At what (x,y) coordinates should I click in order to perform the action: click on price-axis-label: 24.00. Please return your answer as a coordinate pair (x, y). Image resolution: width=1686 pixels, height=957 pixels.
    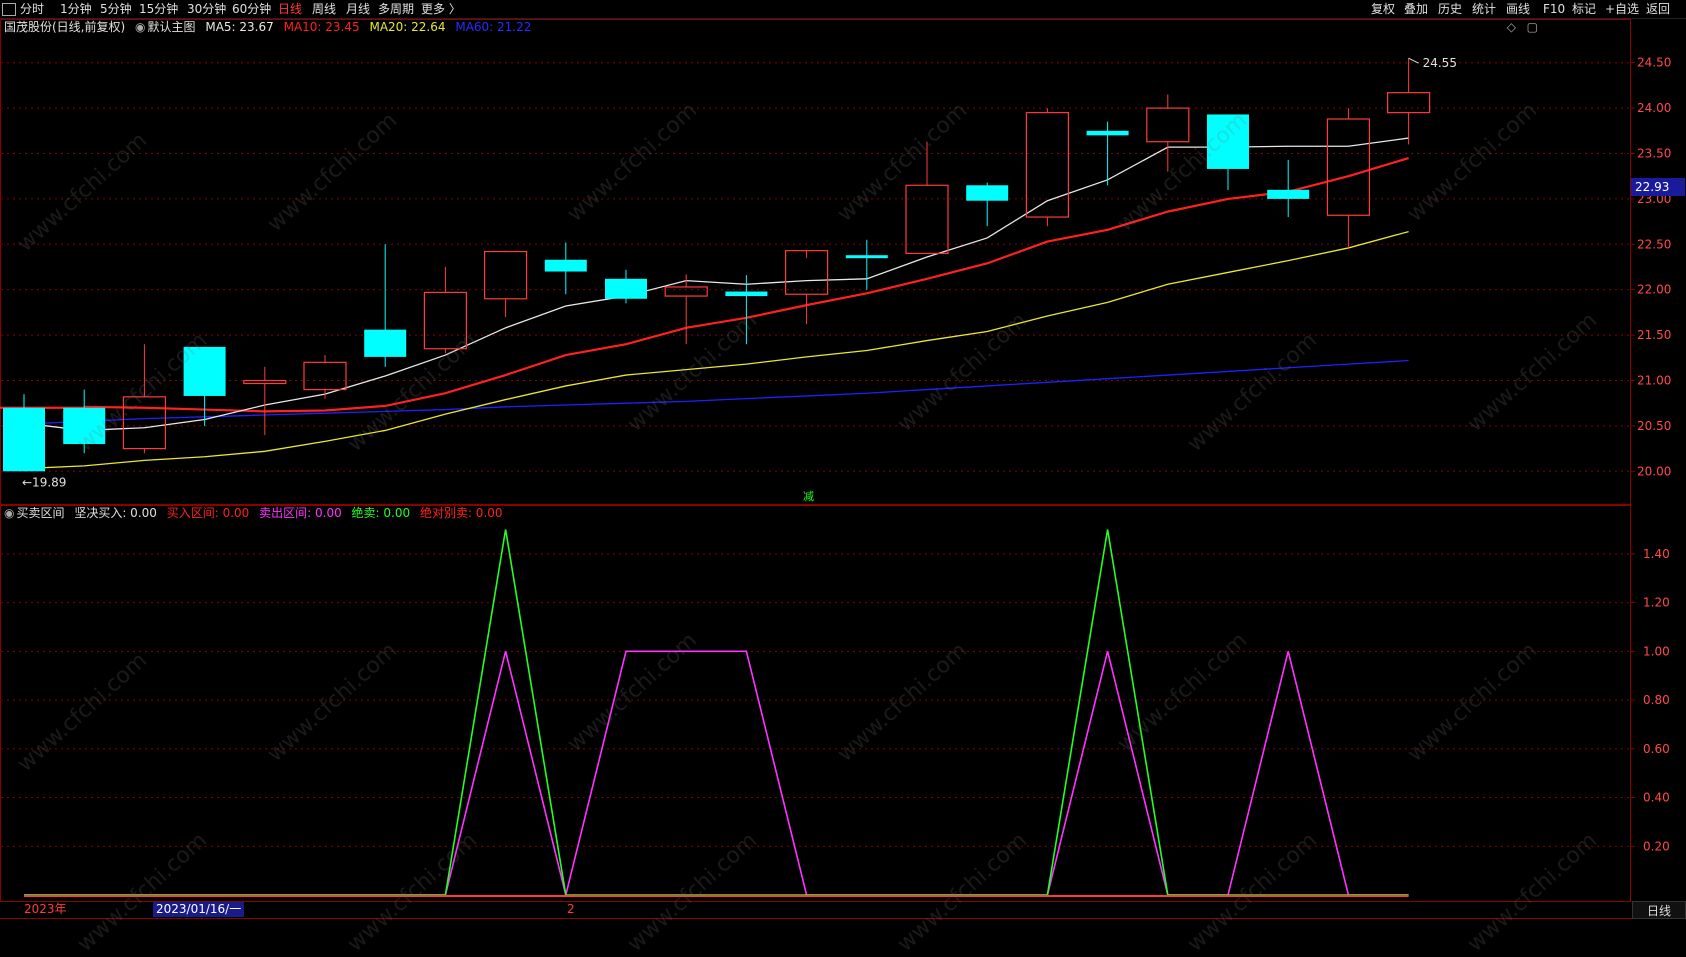
    Looking at the image, I should click on (1654, 108).